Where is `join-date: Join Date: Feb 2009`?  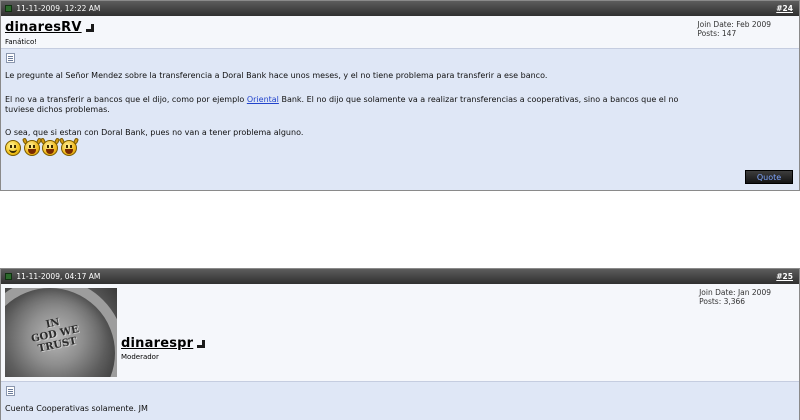
join-date: Join Date: Feb 2009 is located at coordinates (734, 24).